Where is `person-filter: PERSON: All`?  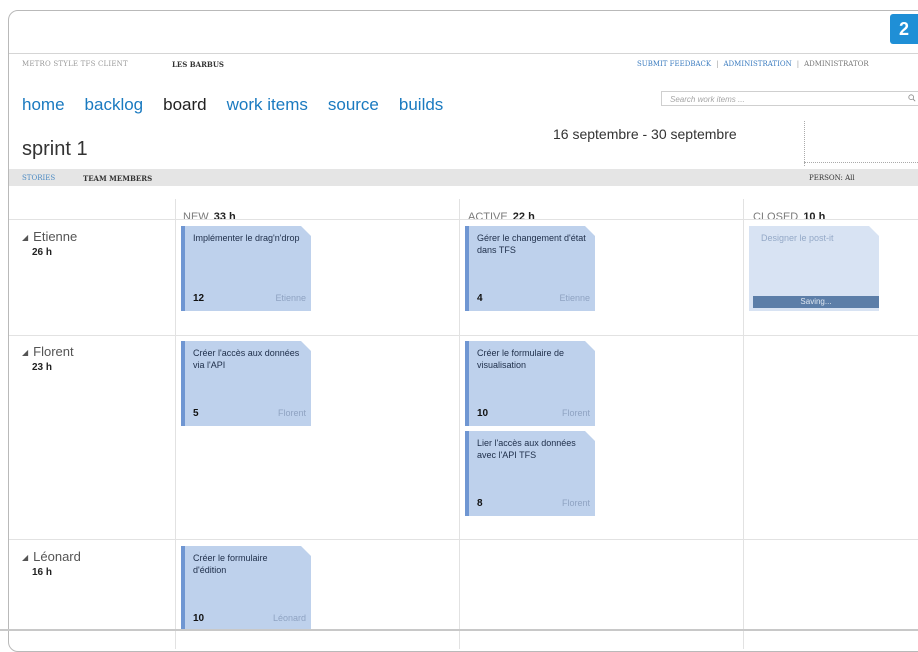
person-filter: PERSON: All is located at coordinates (832, 178).